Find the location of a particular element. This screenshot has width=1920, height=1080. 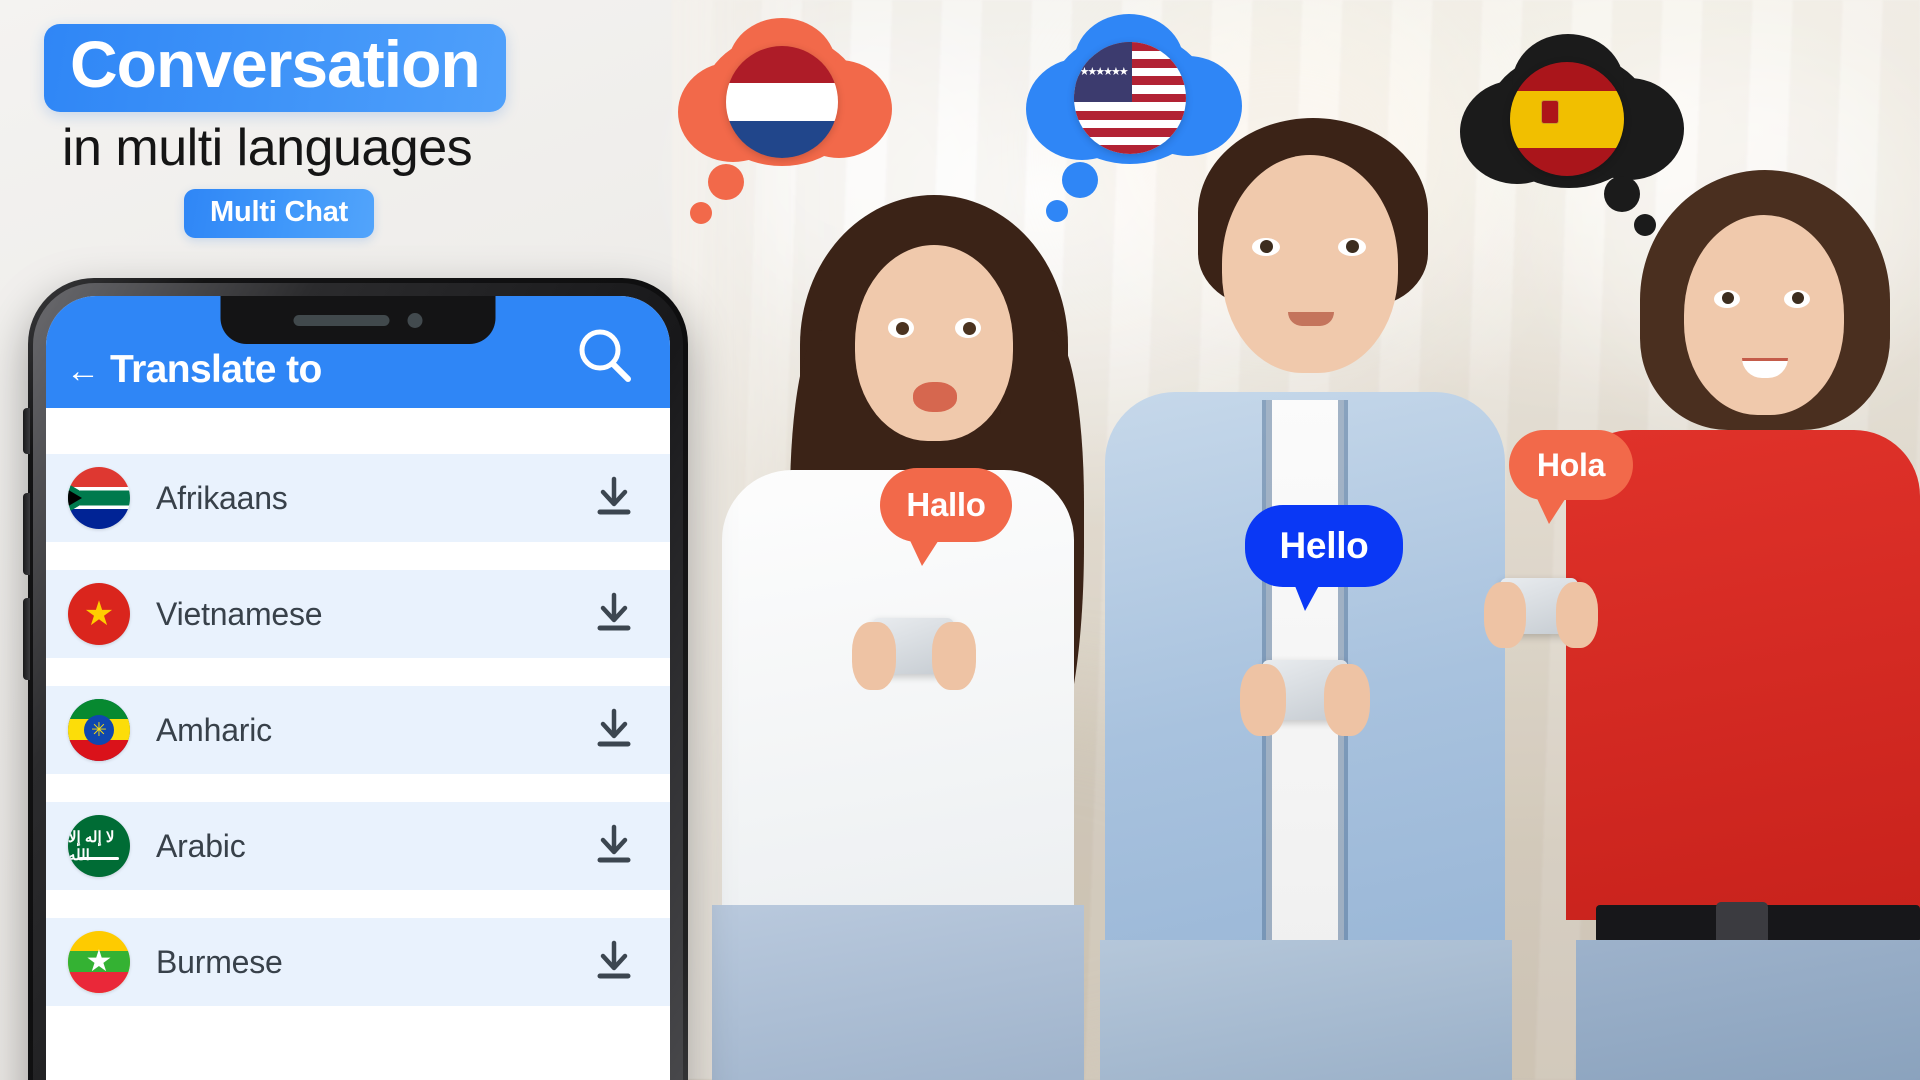

promo-chip-badge: Multi Chat is located at coordinates (279, 214).